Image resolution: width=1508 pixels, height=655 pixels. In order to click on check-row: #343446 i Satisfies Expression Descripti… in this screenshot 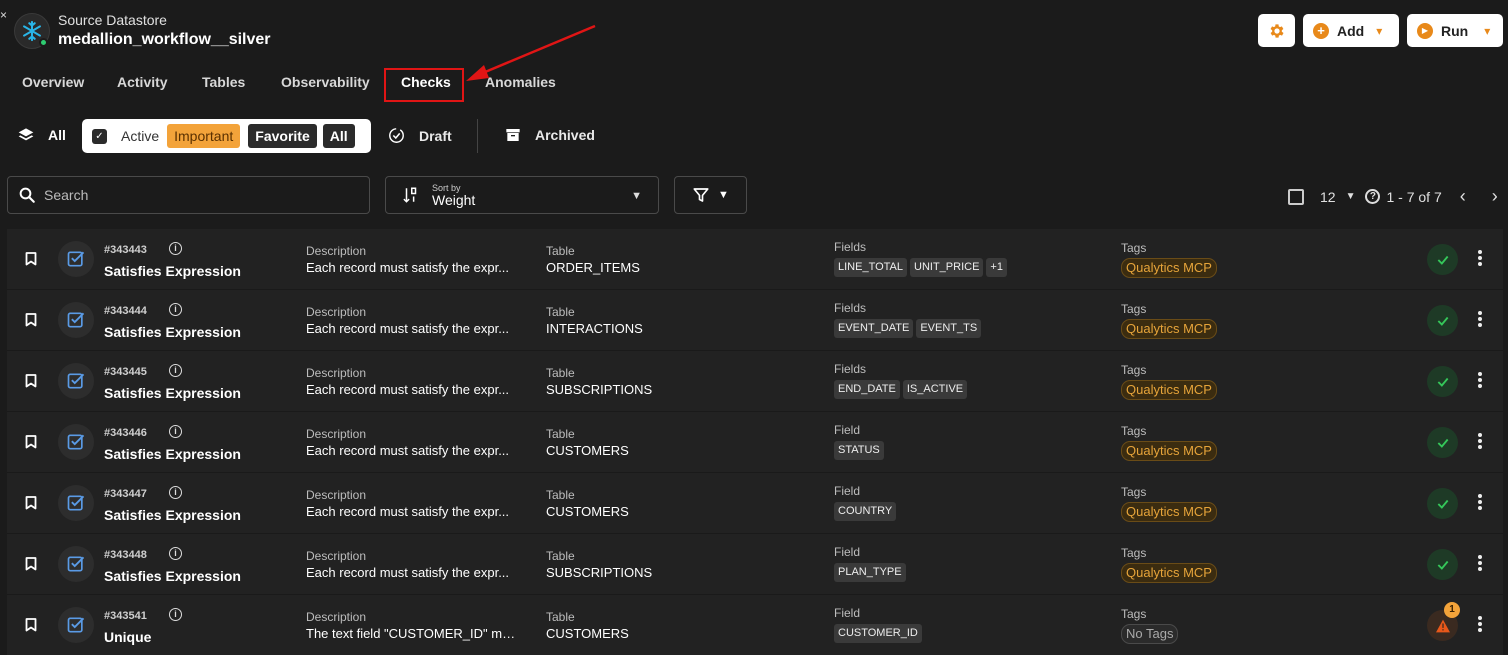, I will do `click(755, 442)`.